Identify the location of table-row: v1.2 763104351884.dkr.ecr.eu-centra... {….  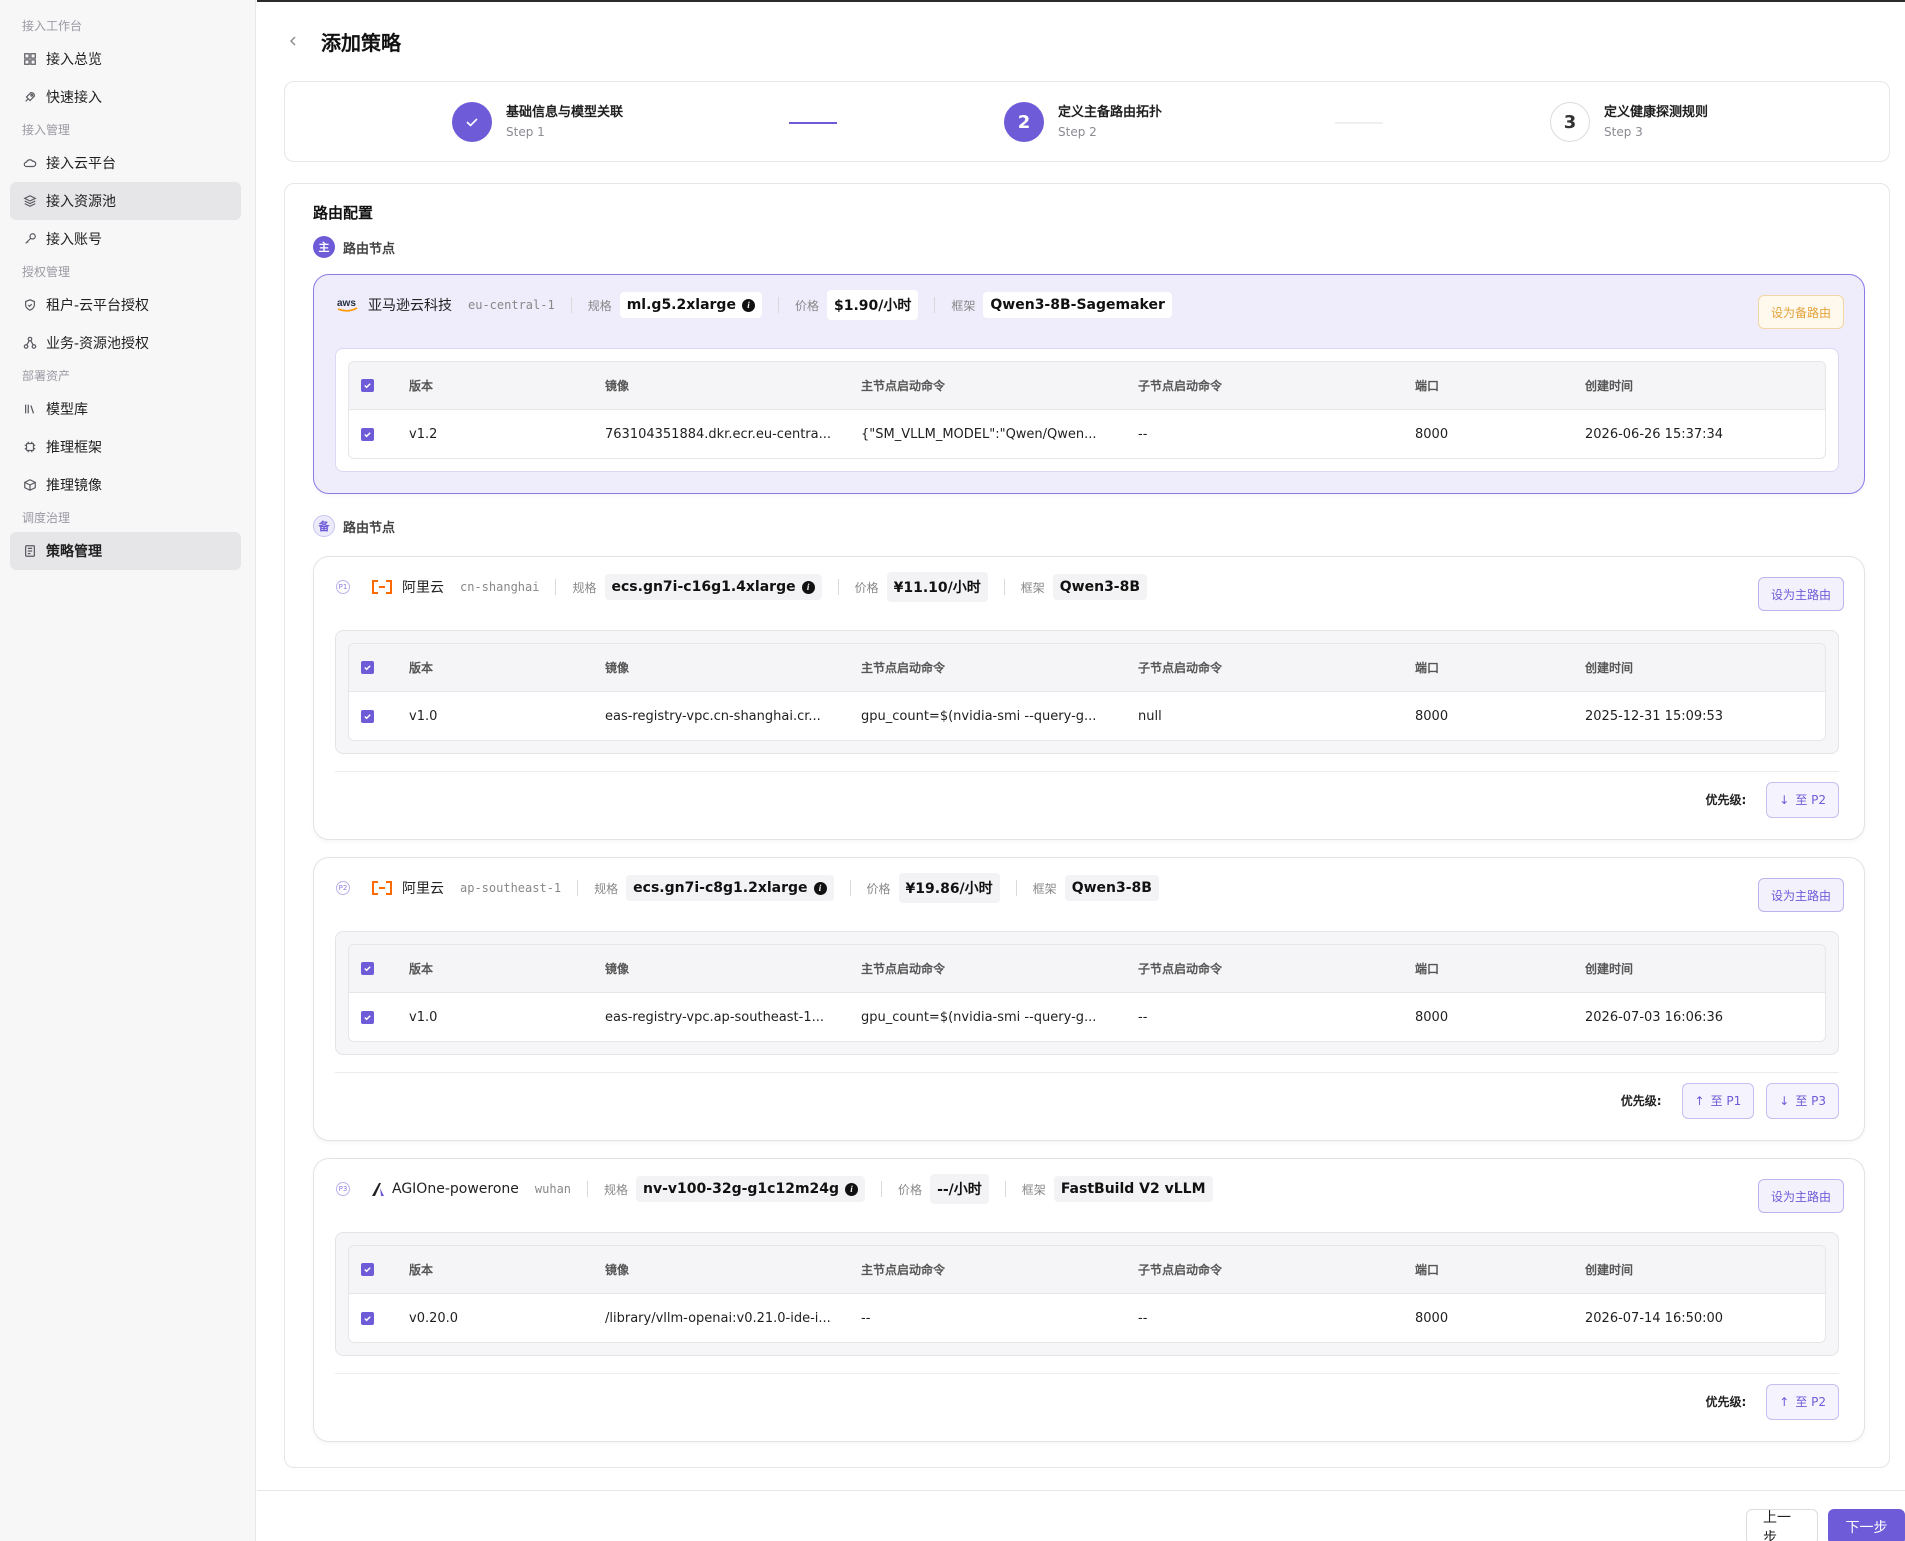
(1087, 434).